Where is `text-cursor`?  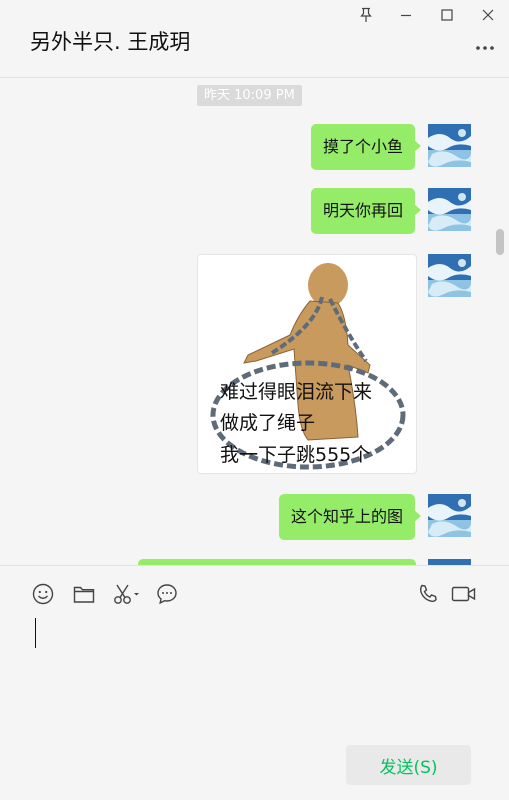 text-cursor is located at coordinates (35, 633).